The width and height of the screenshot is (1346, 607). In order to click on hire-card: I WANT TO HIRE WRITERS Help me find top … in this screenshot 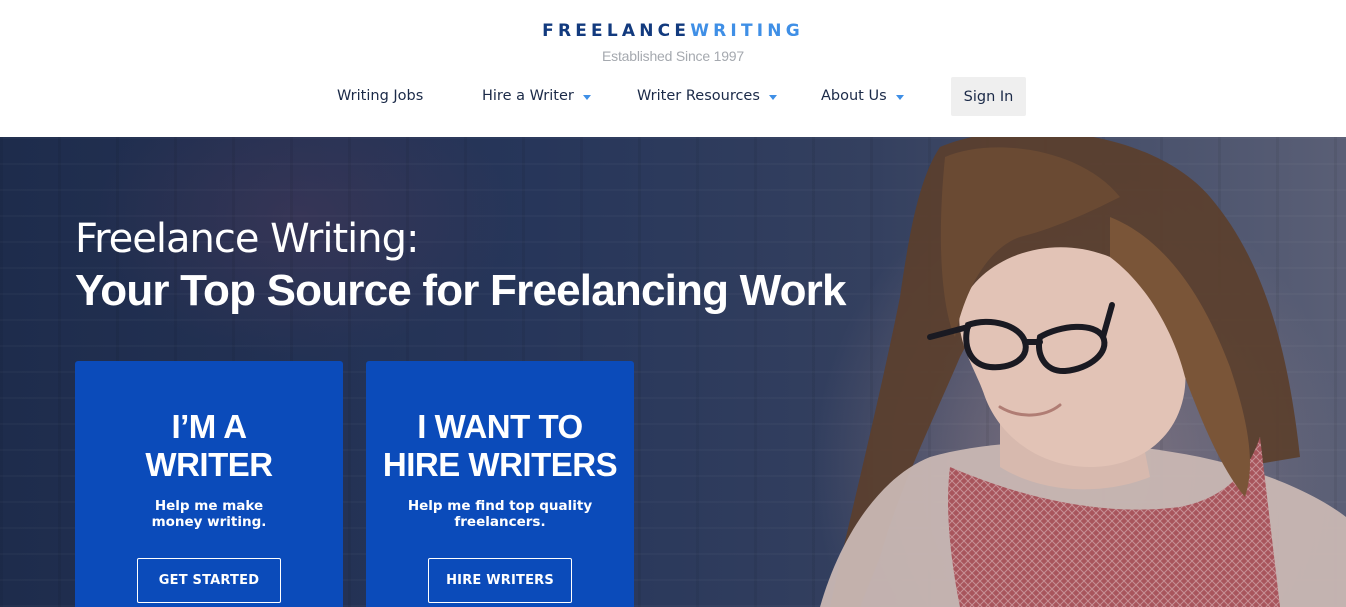, I will do `click(500, 484)`.